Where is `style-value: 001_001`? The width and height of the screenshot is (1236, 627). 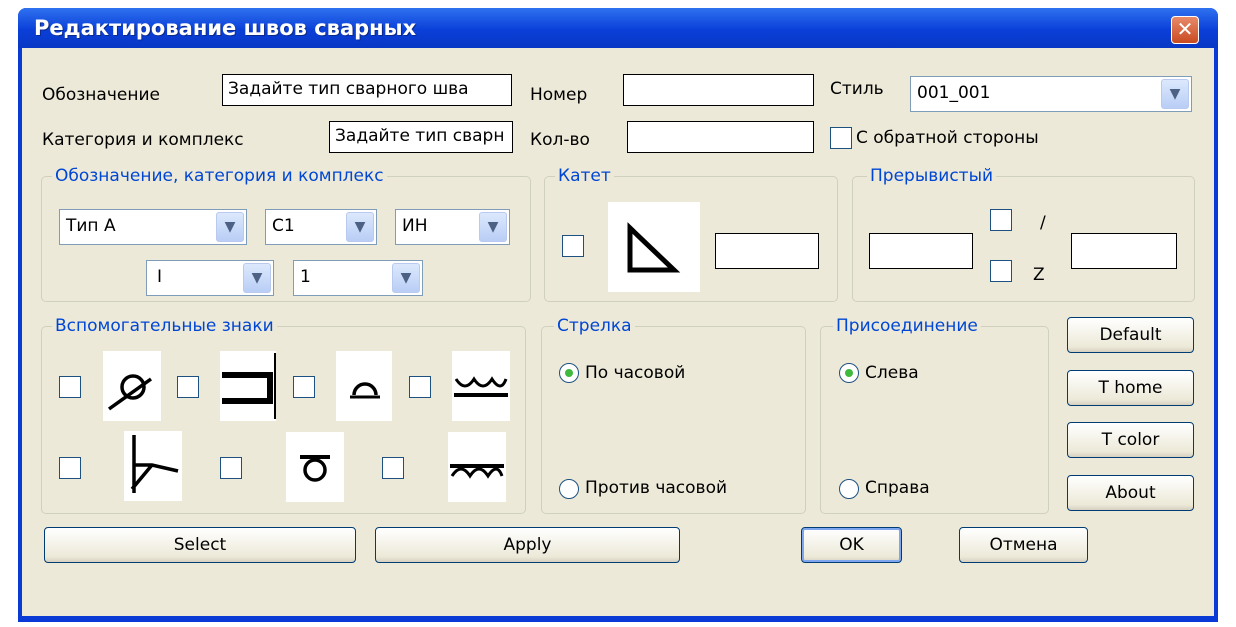
style-value: 001_001 is located at coordinates (954, 93).